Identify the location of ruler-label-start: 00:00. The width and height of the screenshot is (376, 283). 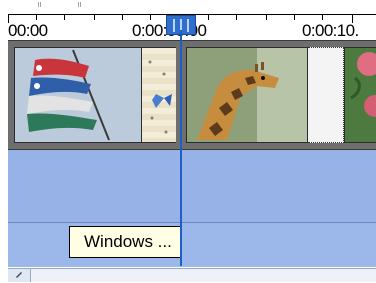
(28, 30).